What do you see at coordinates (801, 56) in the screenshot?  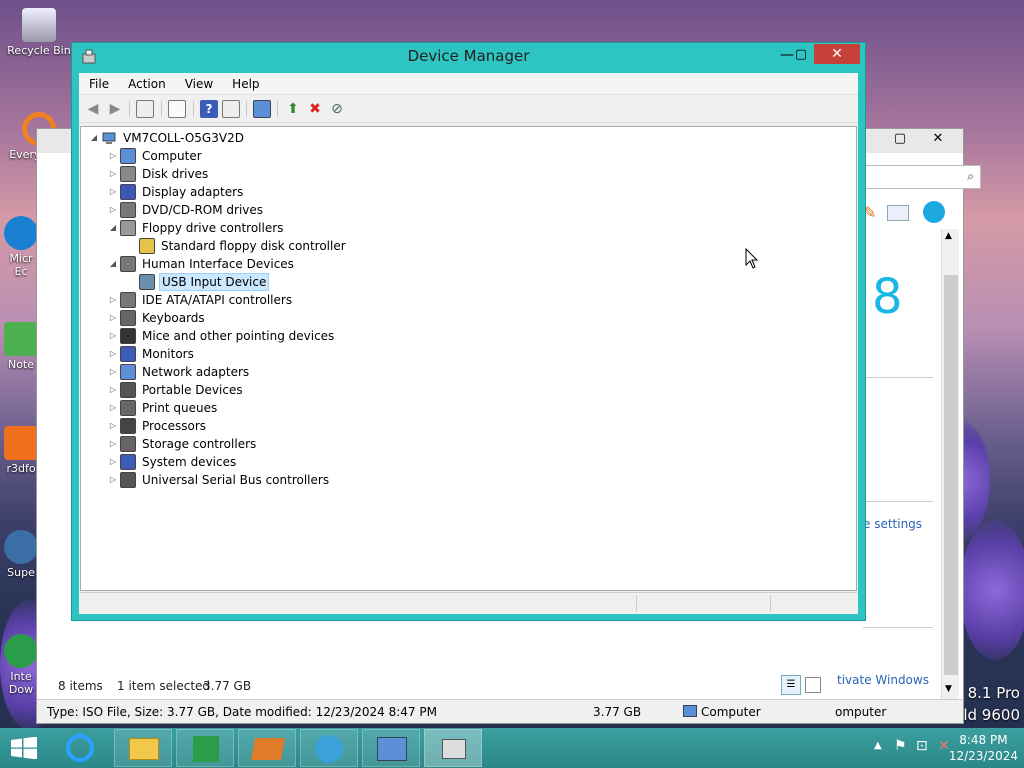 I see `maximize-button: ▢` at bounding box center [801, 56].